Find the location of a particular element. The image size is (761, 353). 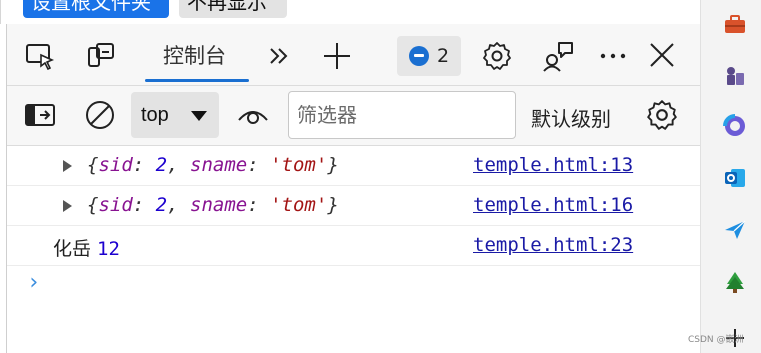

issues-count: 2 is located at coordinates (443, 56).